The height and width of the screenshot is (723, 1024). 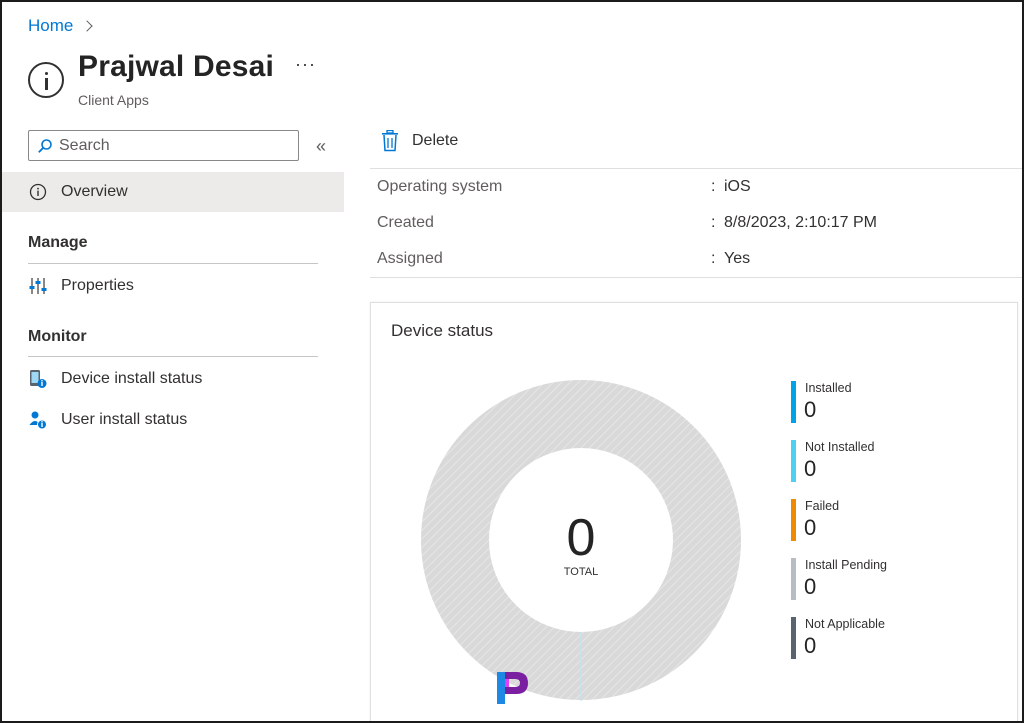 What do you see at coordinates (132, 378) in the screenshot?
I see `sidebar-item-label: Device install status` at bounding box center [132, 378].